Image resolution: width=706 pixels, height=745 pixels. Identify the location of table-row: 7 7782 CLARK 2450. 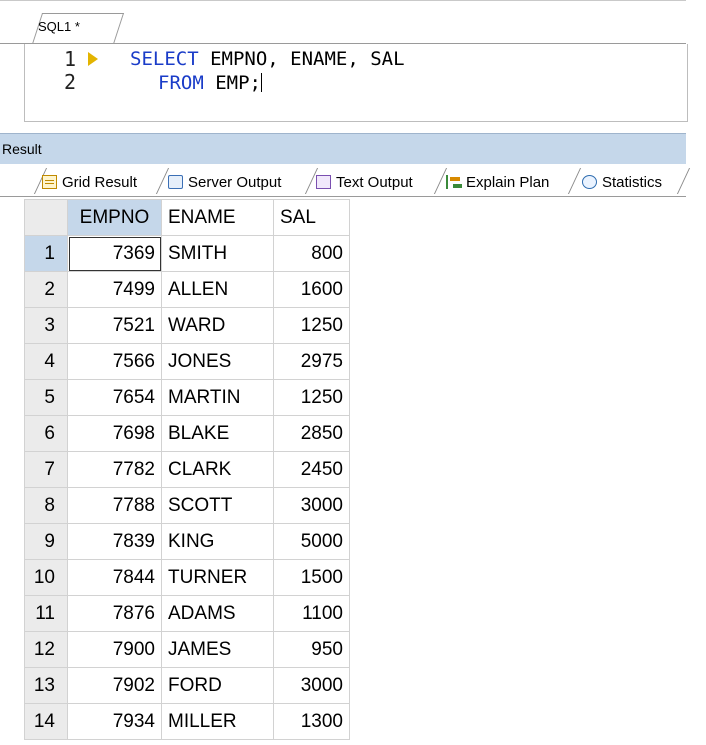
(187, 469).